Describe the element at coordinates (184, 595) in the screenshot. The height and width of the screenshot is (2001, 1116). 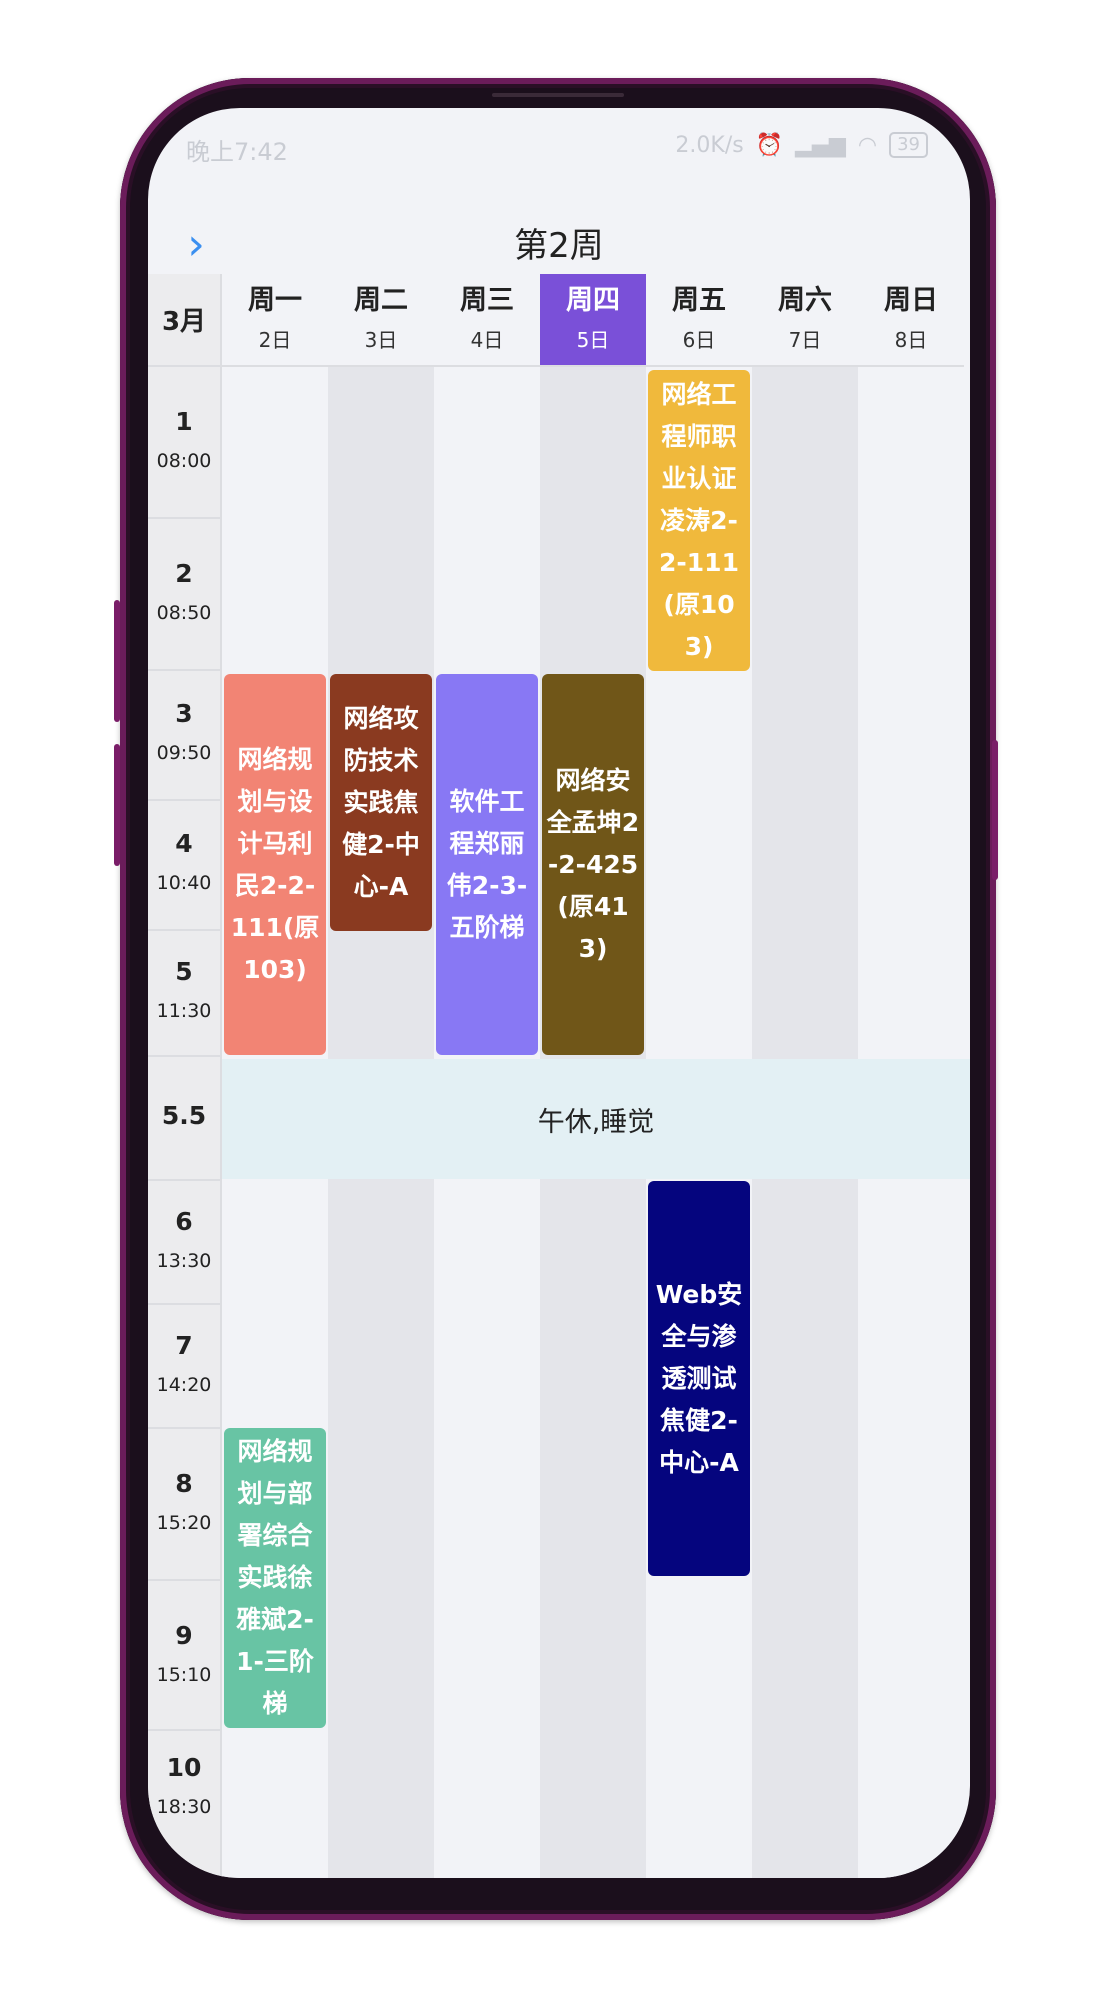
I see `period-slot: 2 08:50` at that location.